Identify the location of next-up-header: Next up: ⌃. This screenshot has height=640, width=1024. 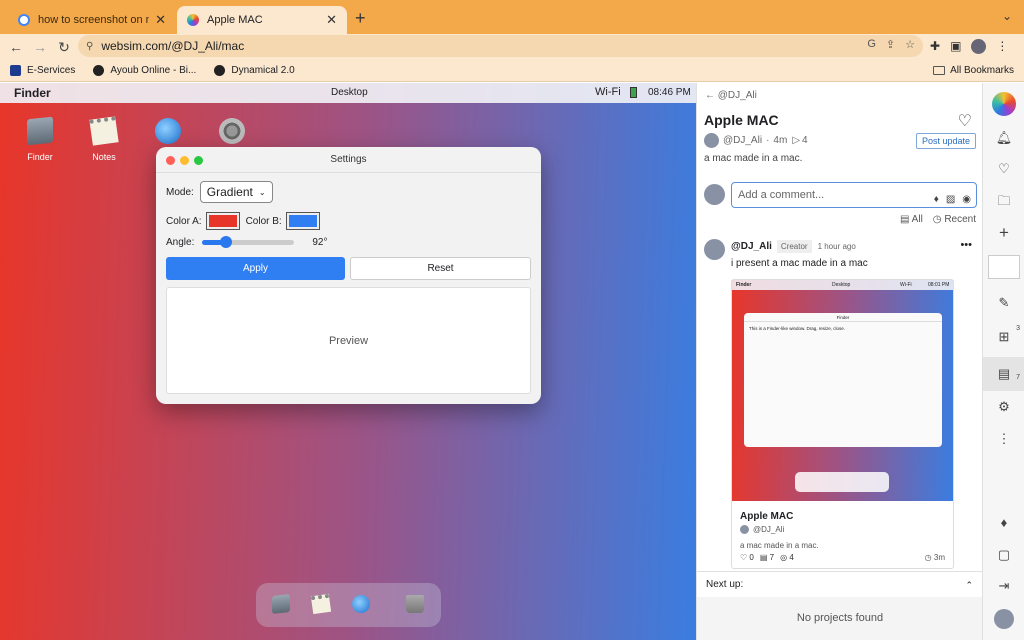
(840, 584).